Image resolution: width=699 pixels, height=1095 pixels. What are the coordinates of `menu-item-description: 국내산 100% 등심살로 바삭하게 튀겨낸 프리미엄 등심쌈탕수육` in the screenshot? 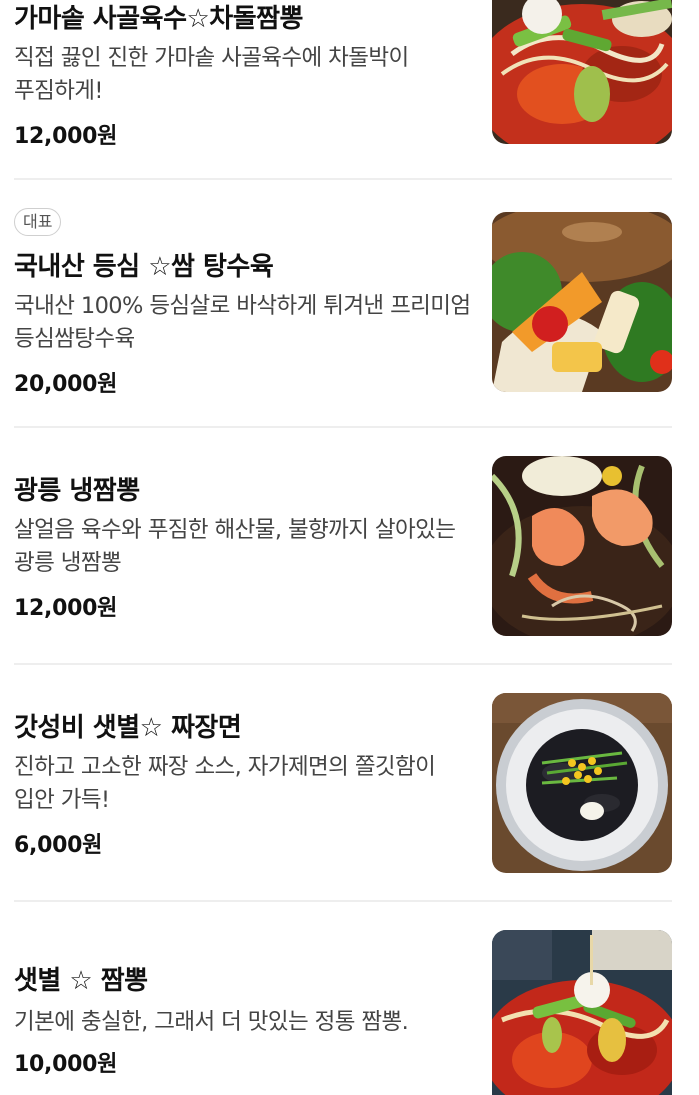 It's located at (242, 322).